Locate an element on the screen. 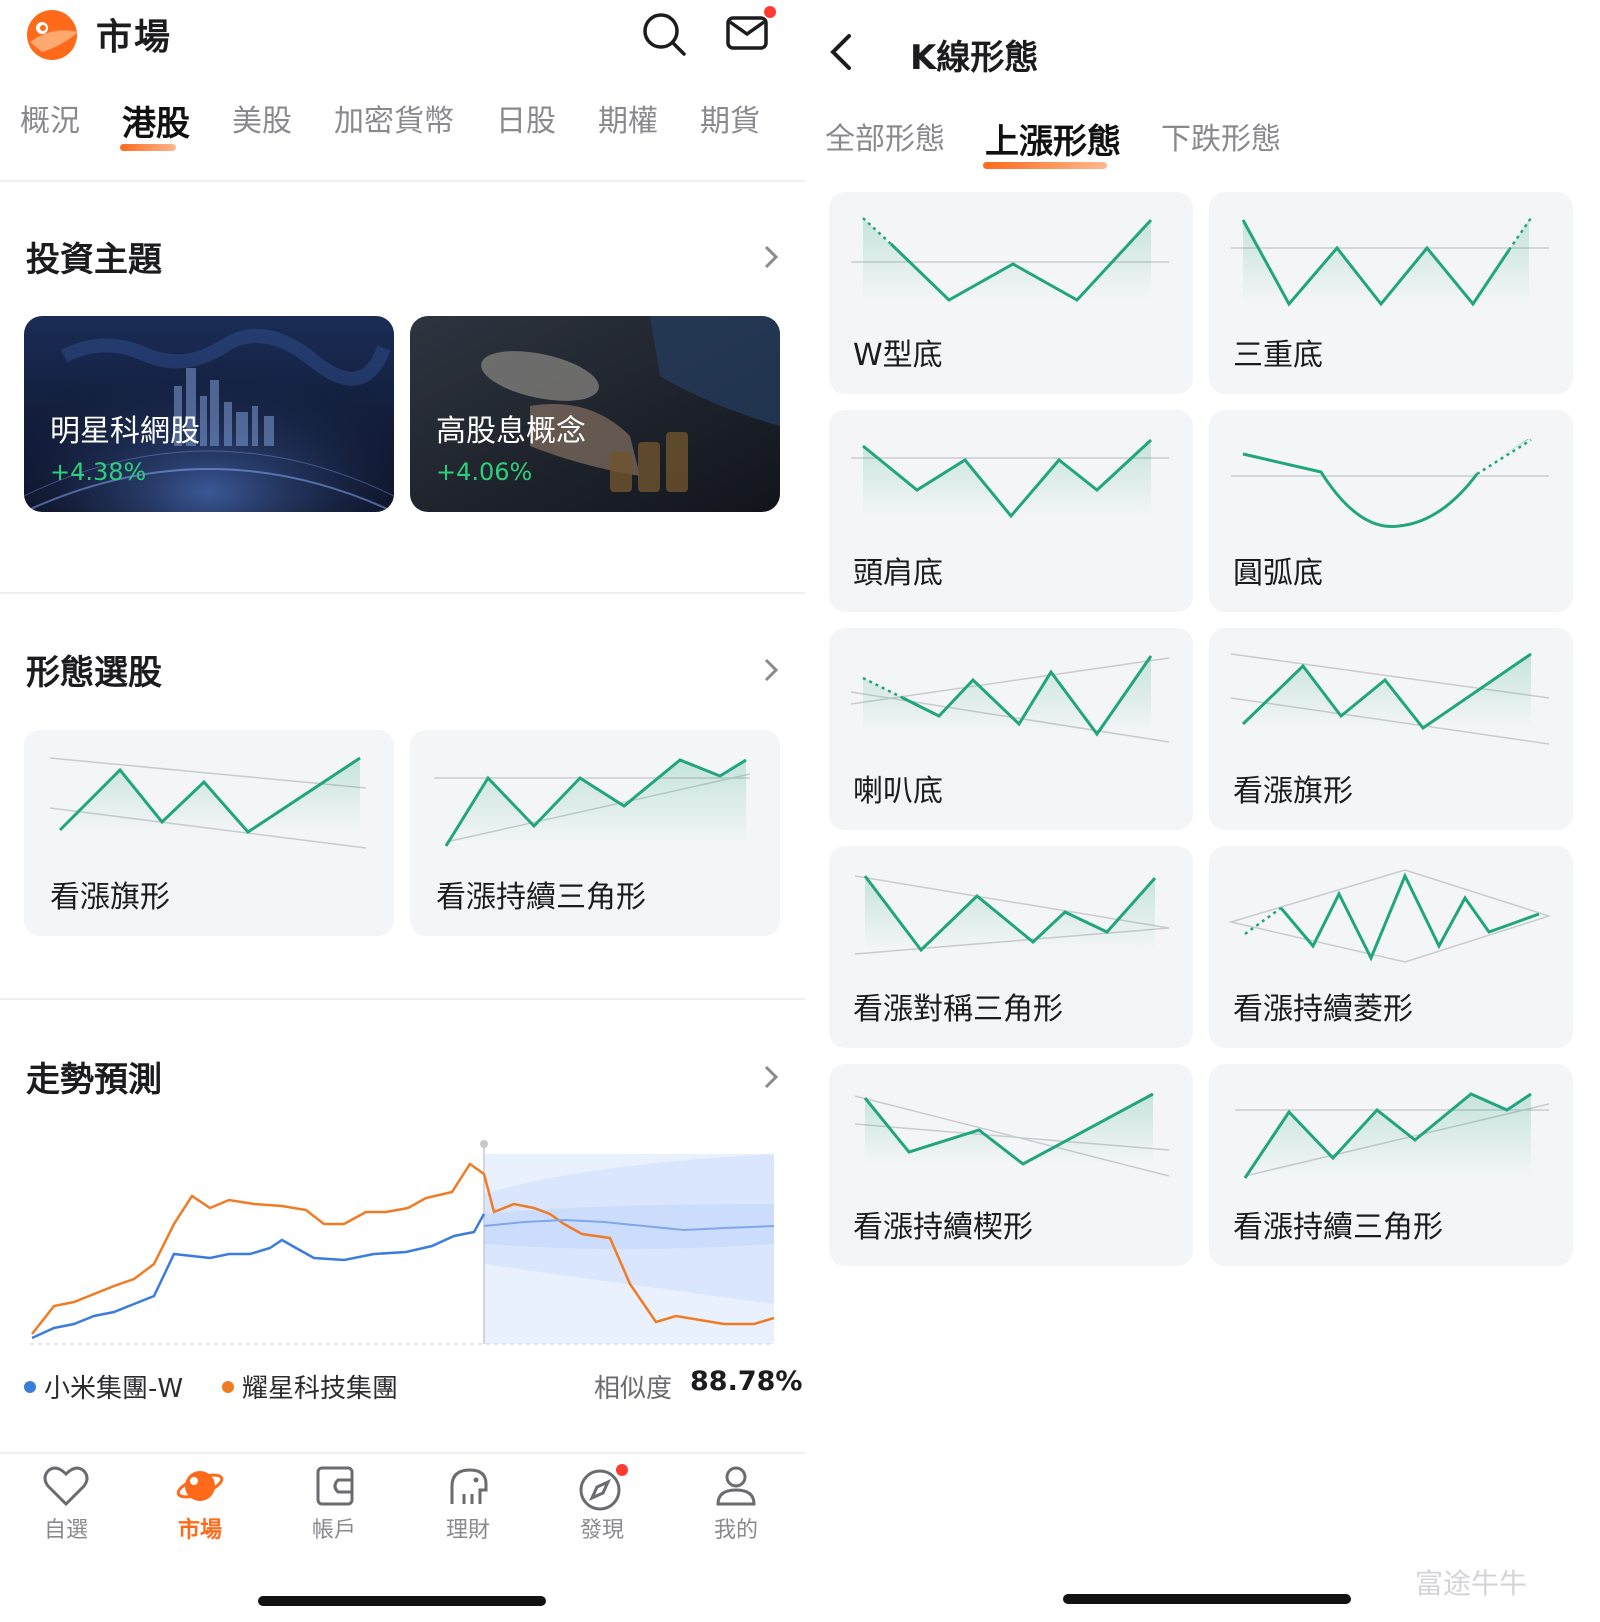 The image size is (1600, 1622). pattern-card-broadening-bottom: 喇叭底 is located at coordinates (1011, 729).